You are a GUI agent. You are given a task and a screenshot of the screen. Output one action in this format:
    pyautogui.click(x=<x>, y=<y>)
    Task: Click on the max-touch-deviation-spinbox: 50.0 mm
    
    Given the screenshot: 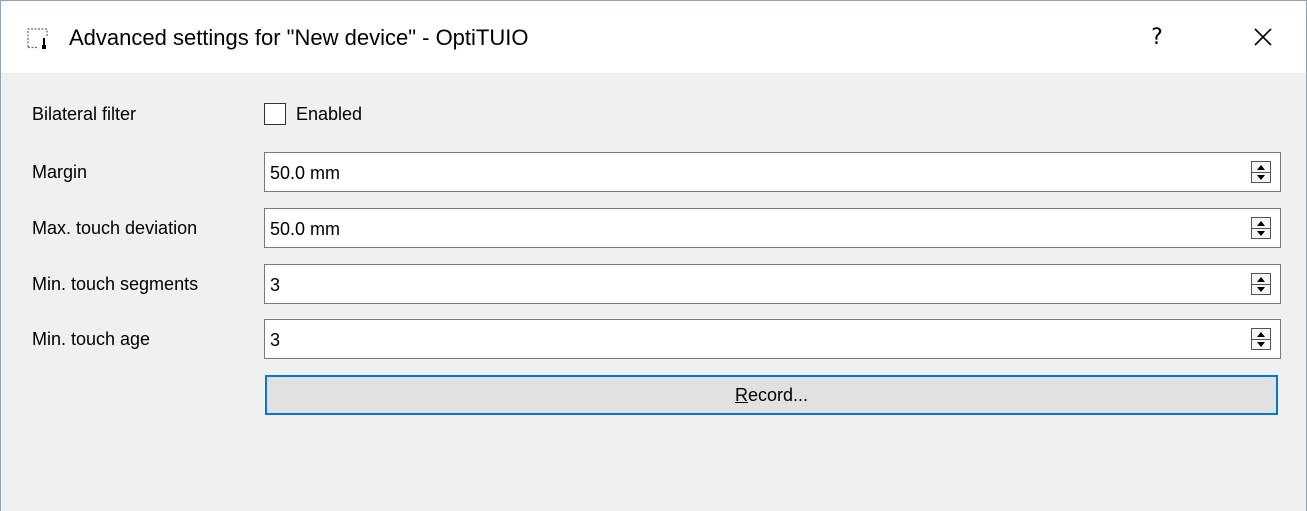 What is the action you would take?
    pyautogui.click(x=772, y=228)
    